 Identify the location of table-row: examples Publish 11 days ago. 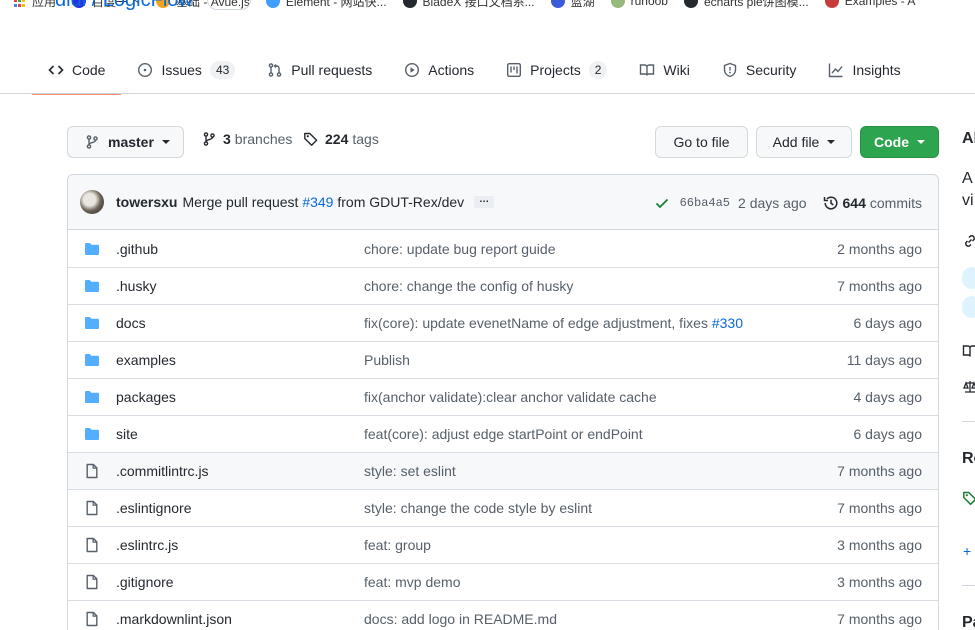
(503, 359).